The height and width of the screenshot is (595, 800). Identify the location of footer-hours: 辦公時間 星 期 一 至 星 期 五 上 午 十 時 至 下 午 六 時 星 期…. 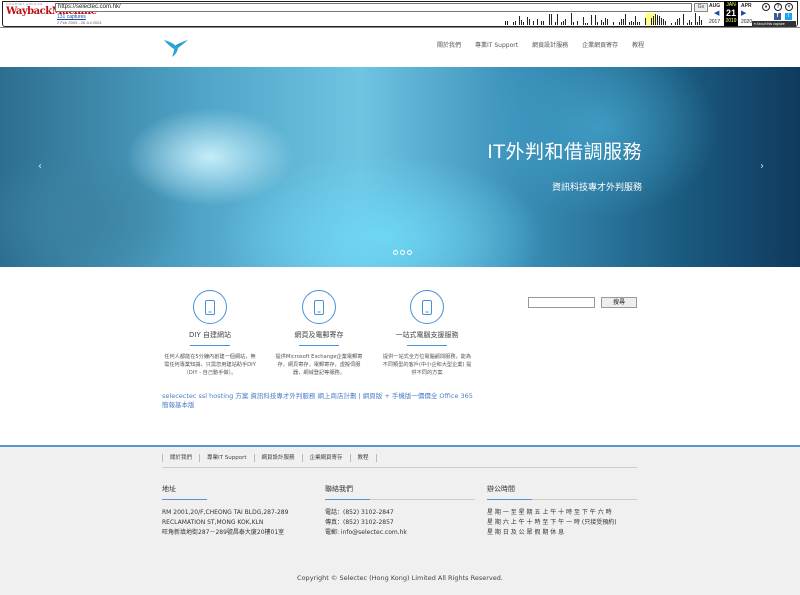
(562, 511).